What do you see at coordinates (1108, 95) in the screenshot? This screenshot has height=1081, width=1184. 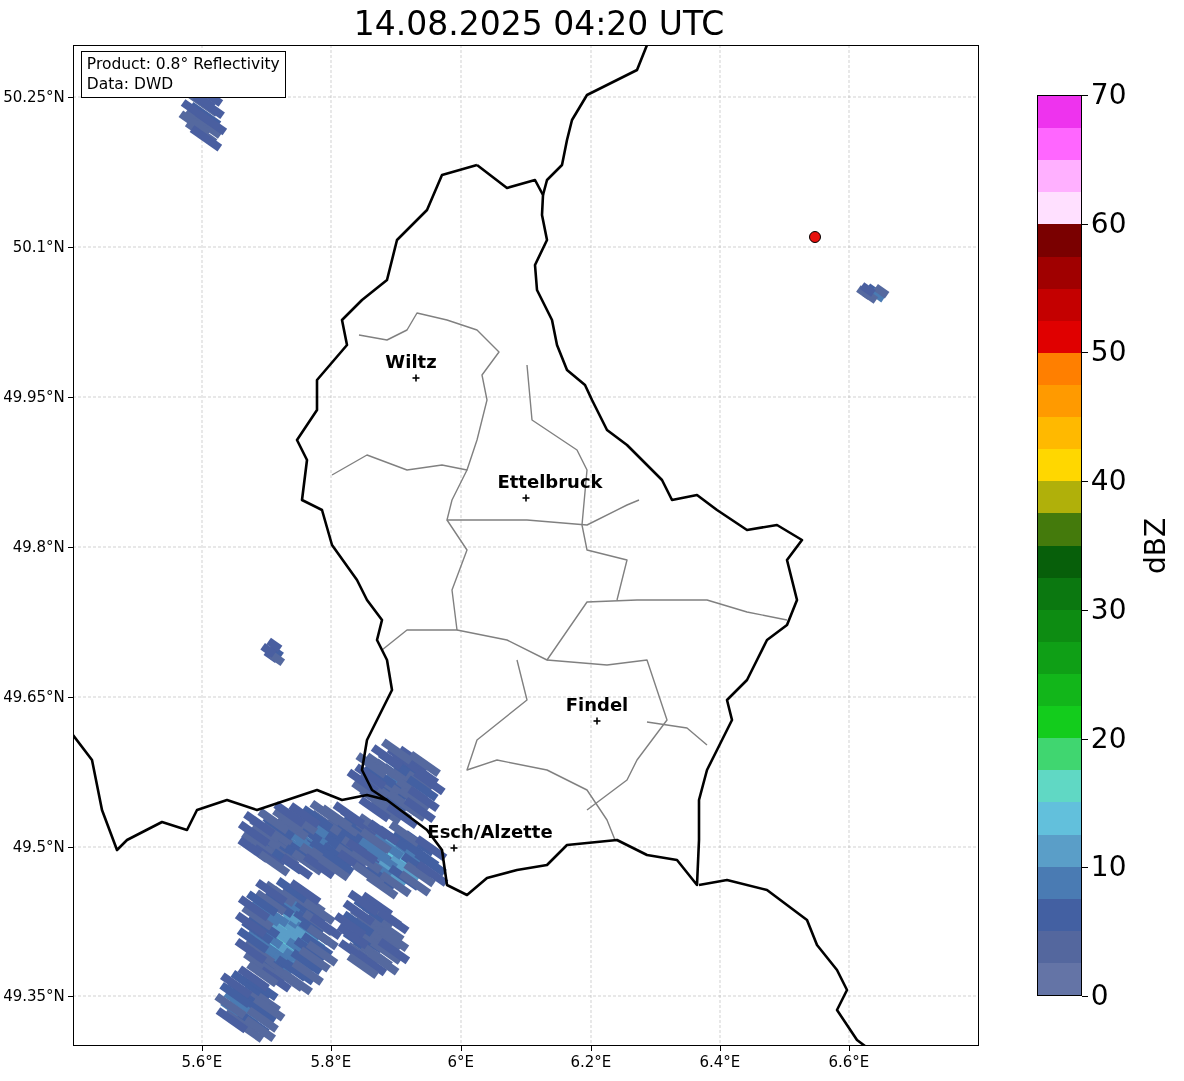 I see `colorbar-tick-label: 70` at bounding box center [1108, 95].